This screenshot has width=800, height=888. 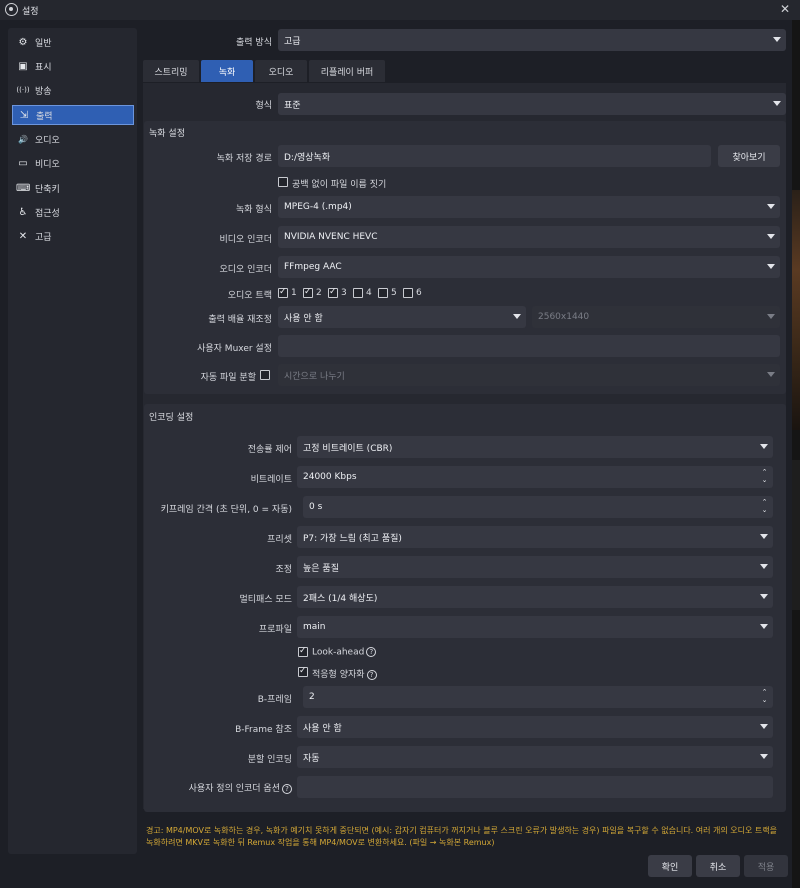 I want to click on keyframe-input: 0 s ⌃ ⌄, so click(x=538, y=507).